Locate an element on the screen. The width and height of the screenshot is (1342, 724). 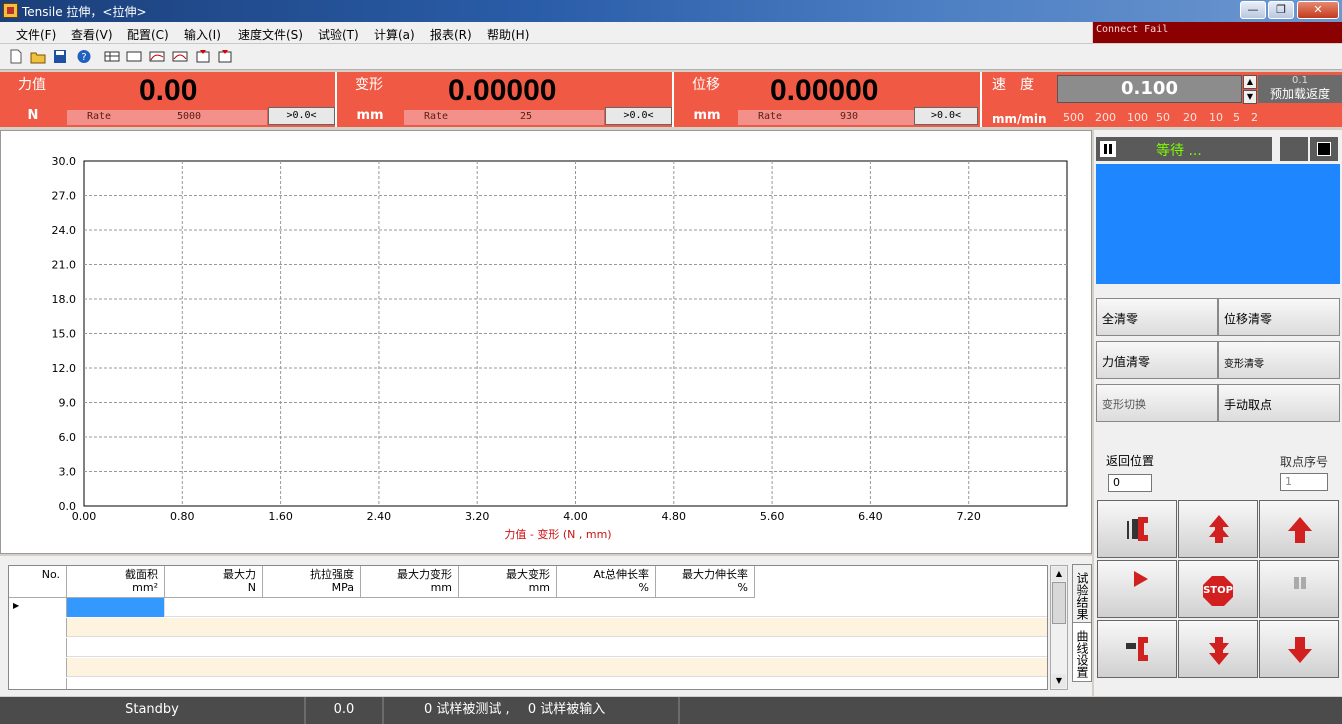
speed-scale: 500 200 100 50 20 10 5 2 is located at coordinates (1198, 117).